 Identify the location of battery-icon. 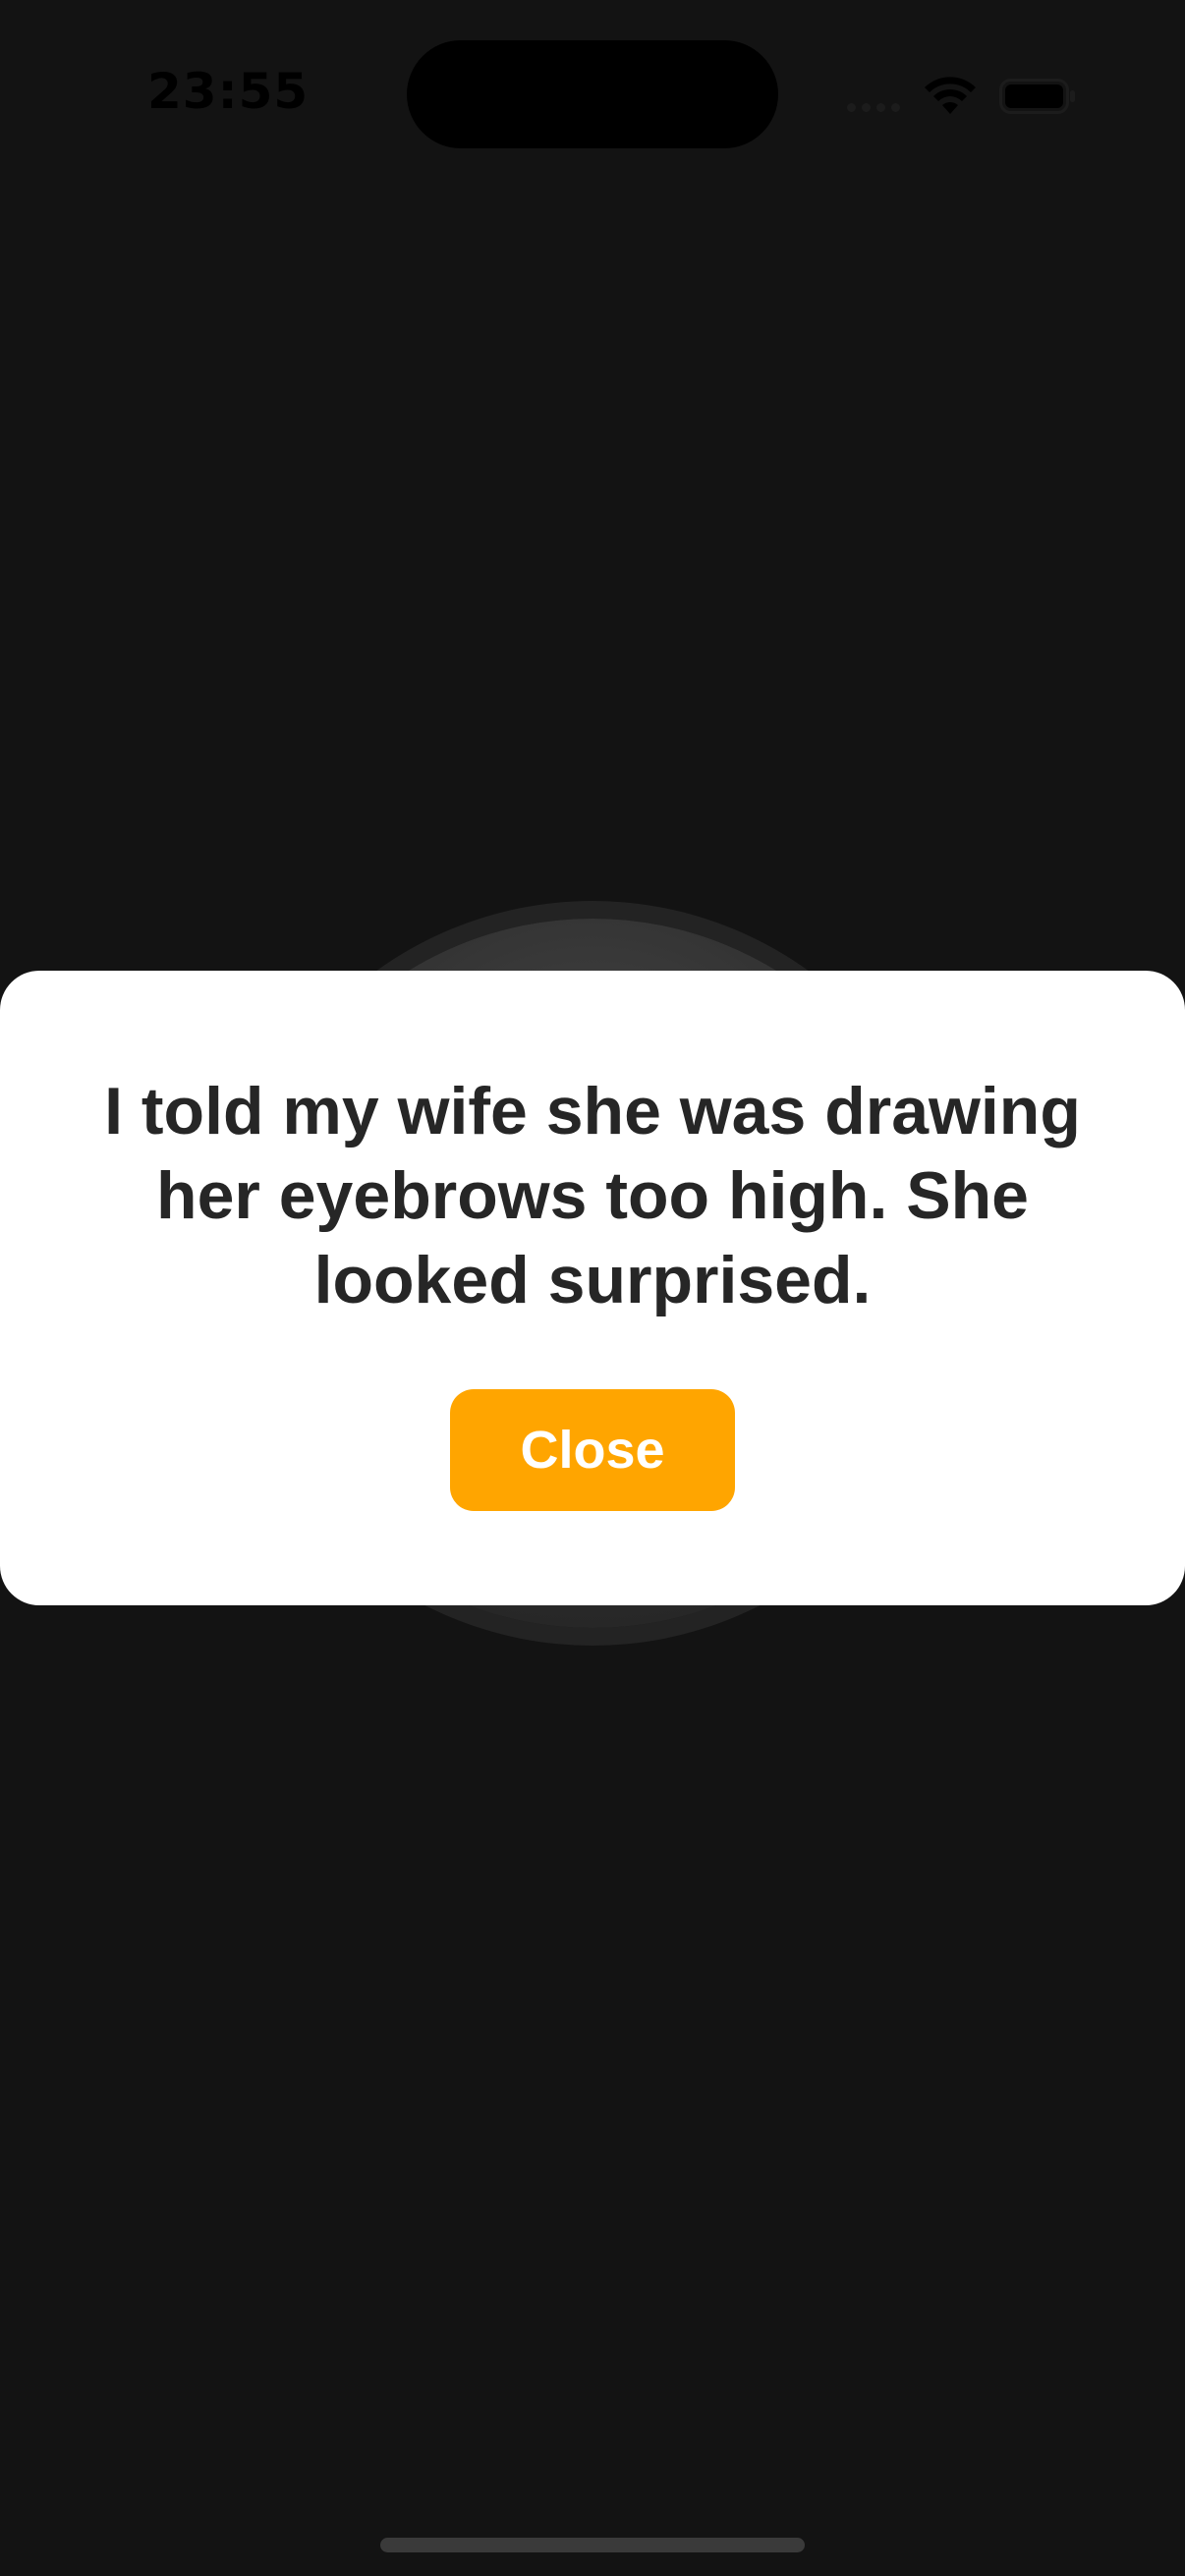
(1037, 96).